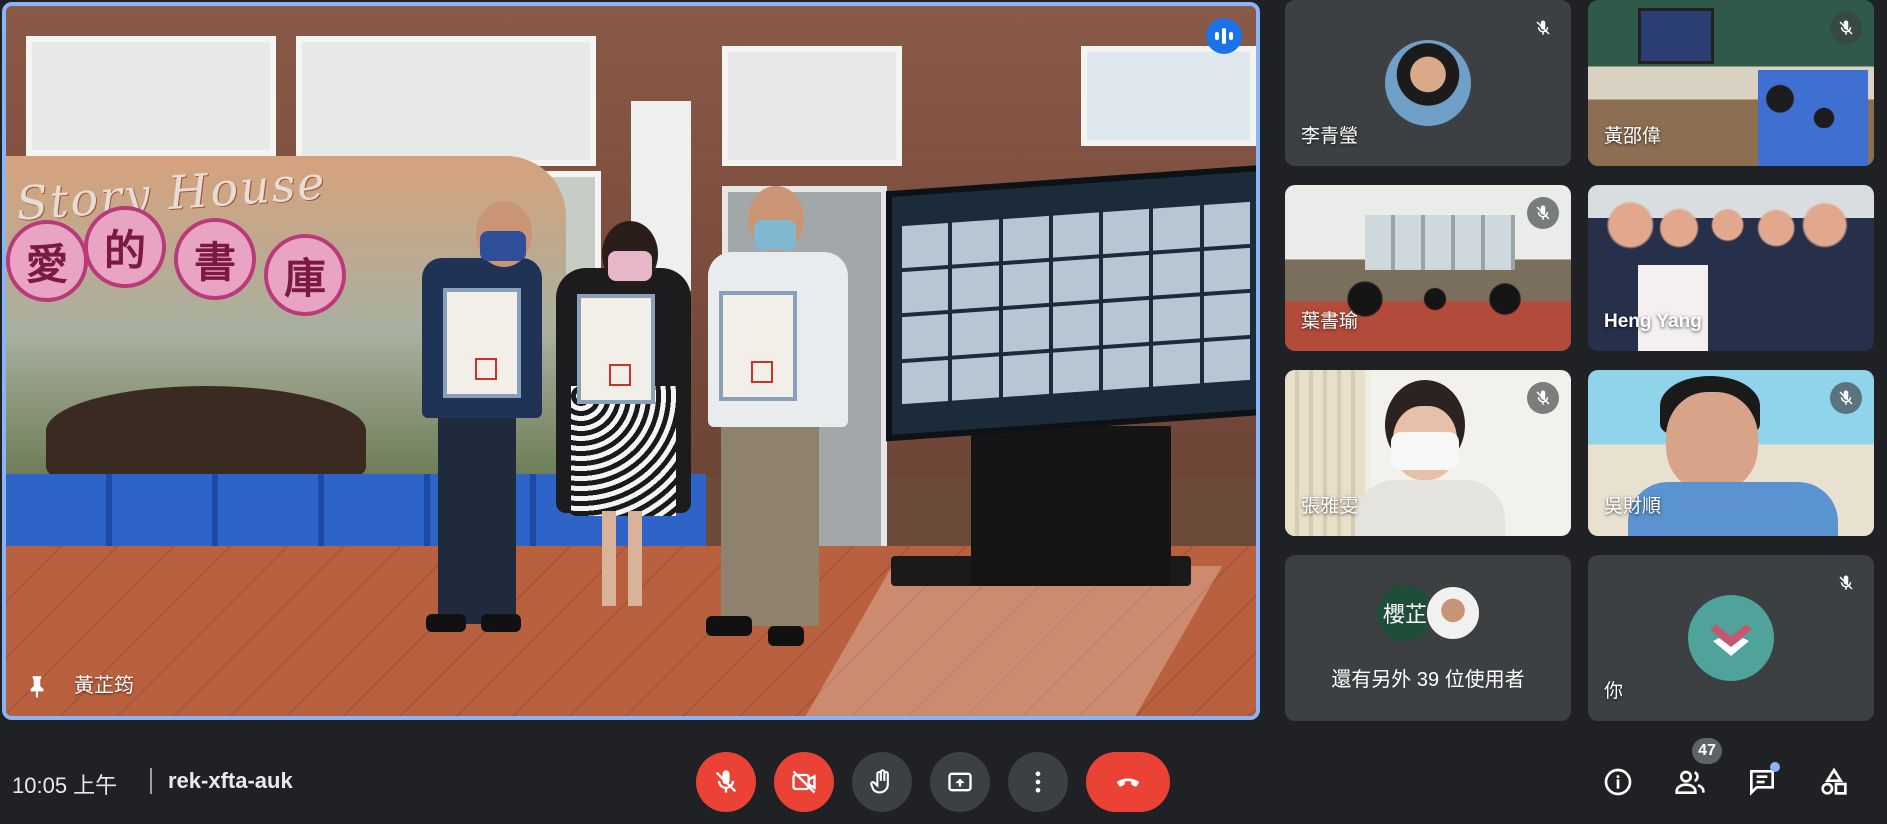 This screenshot has height=824, width=1887. I want to click on end-call-icon, so click(1128, 782).